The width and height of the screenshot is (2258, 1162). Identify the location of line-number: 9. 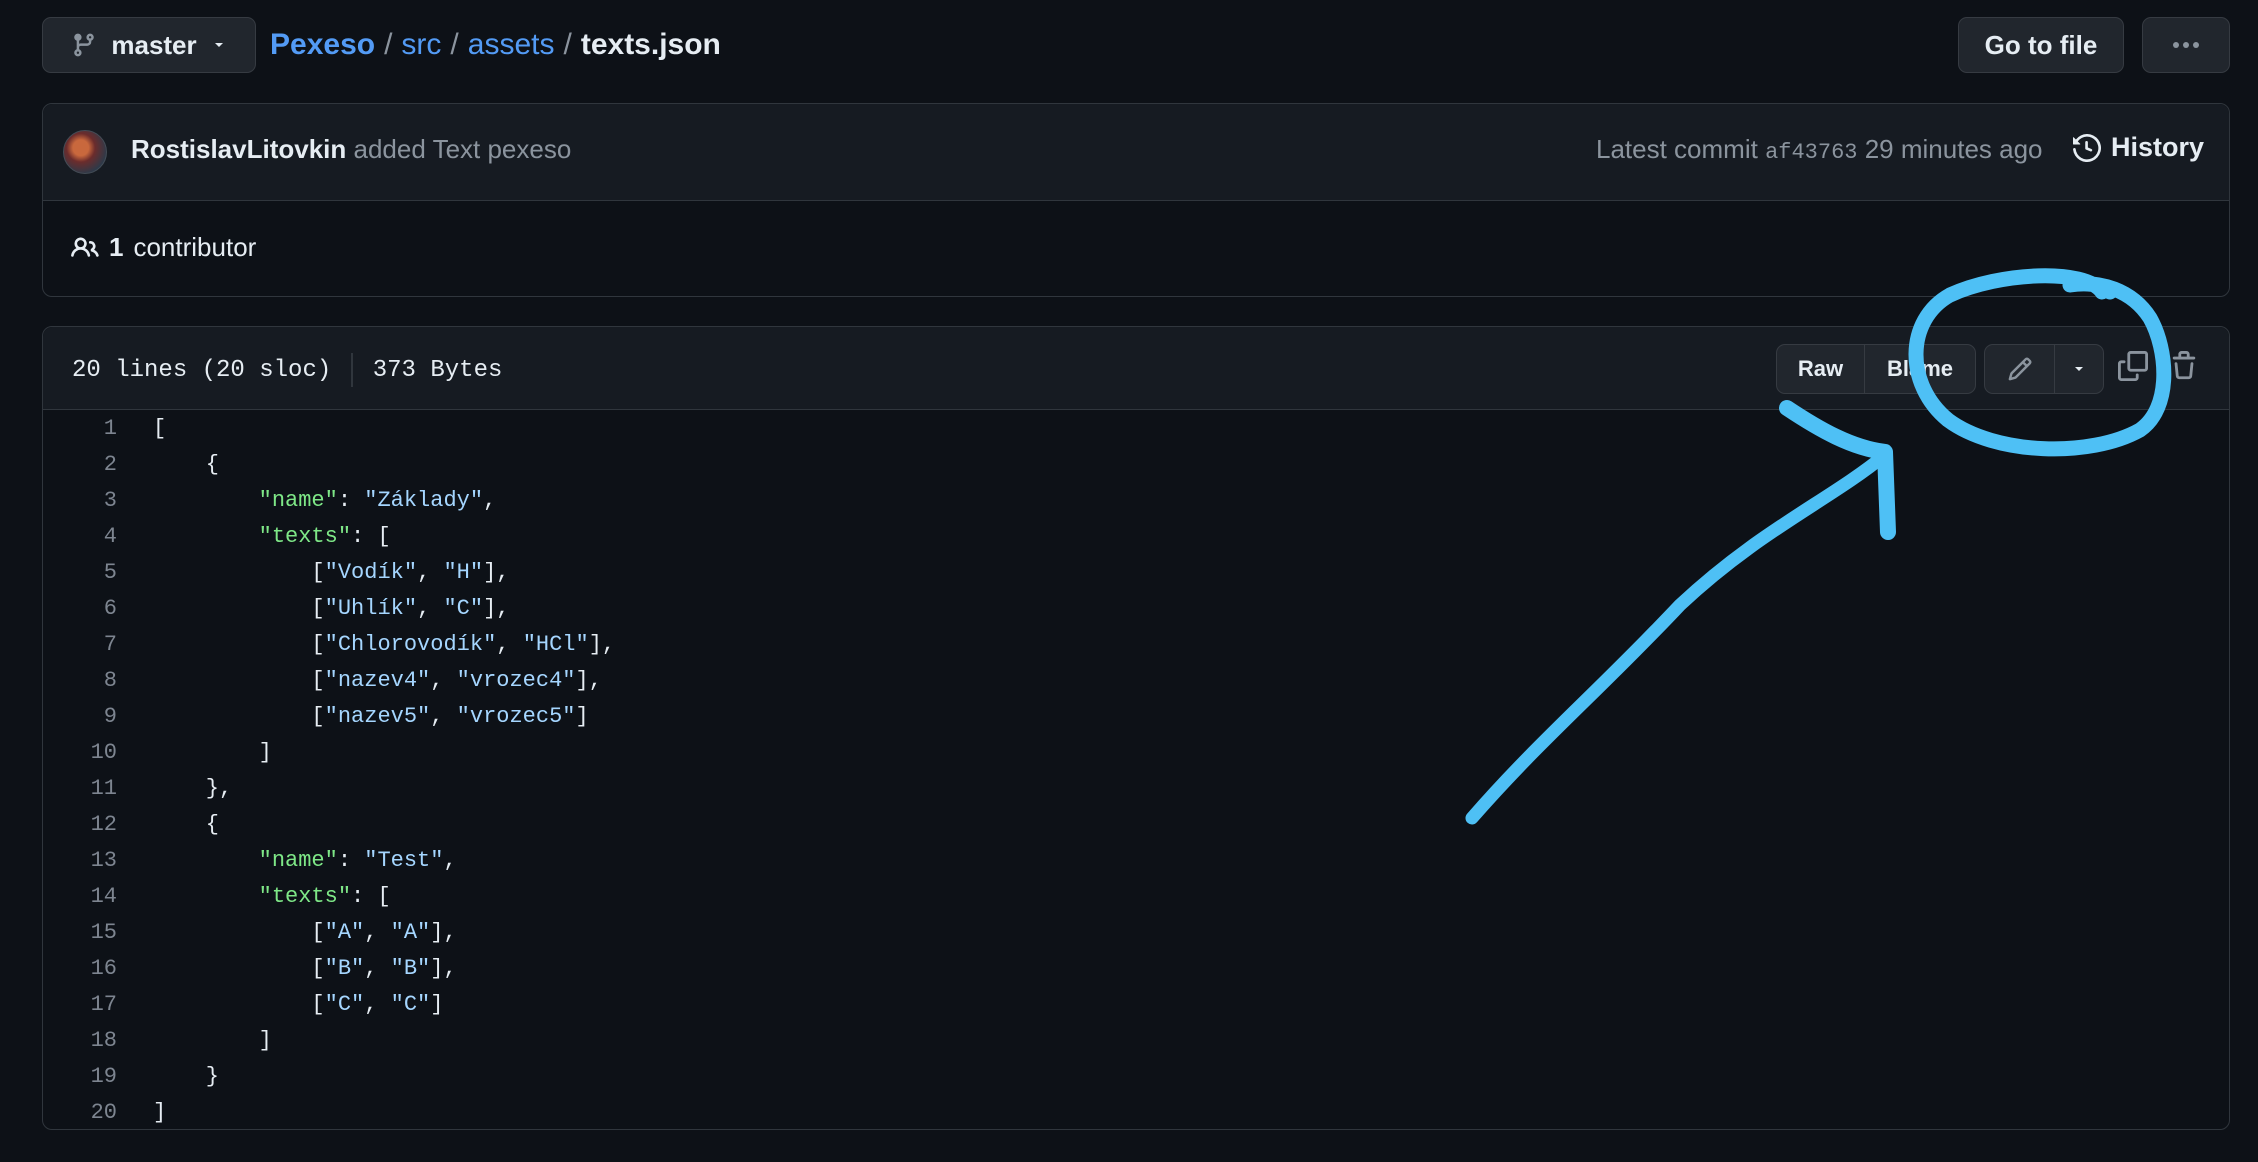
(80, 717).